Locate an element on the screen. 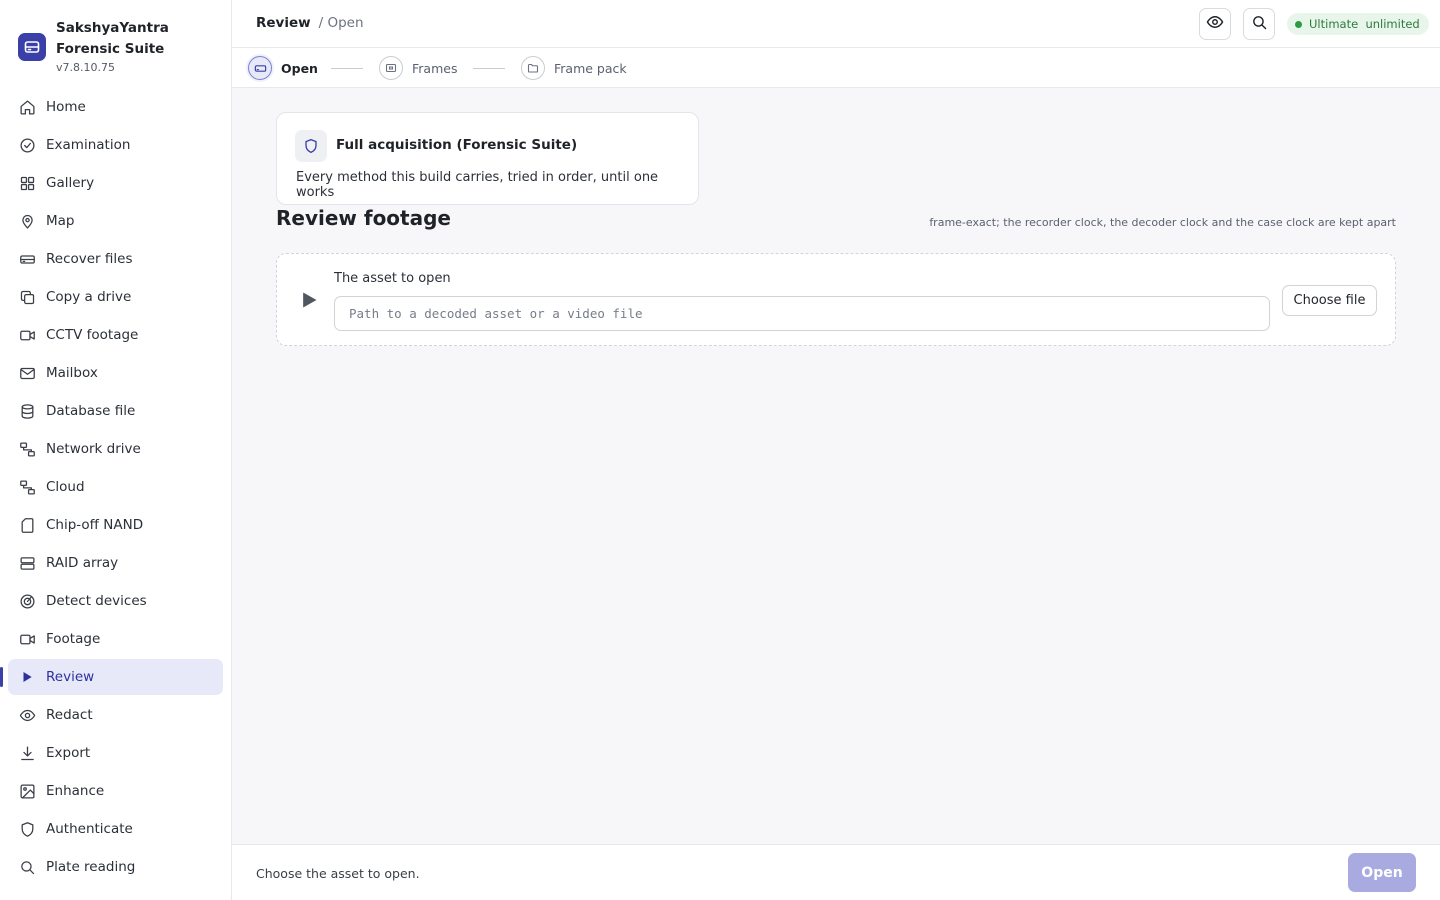  sidebar-item-recover-files: Recover files is located at coordinates (115, 259).